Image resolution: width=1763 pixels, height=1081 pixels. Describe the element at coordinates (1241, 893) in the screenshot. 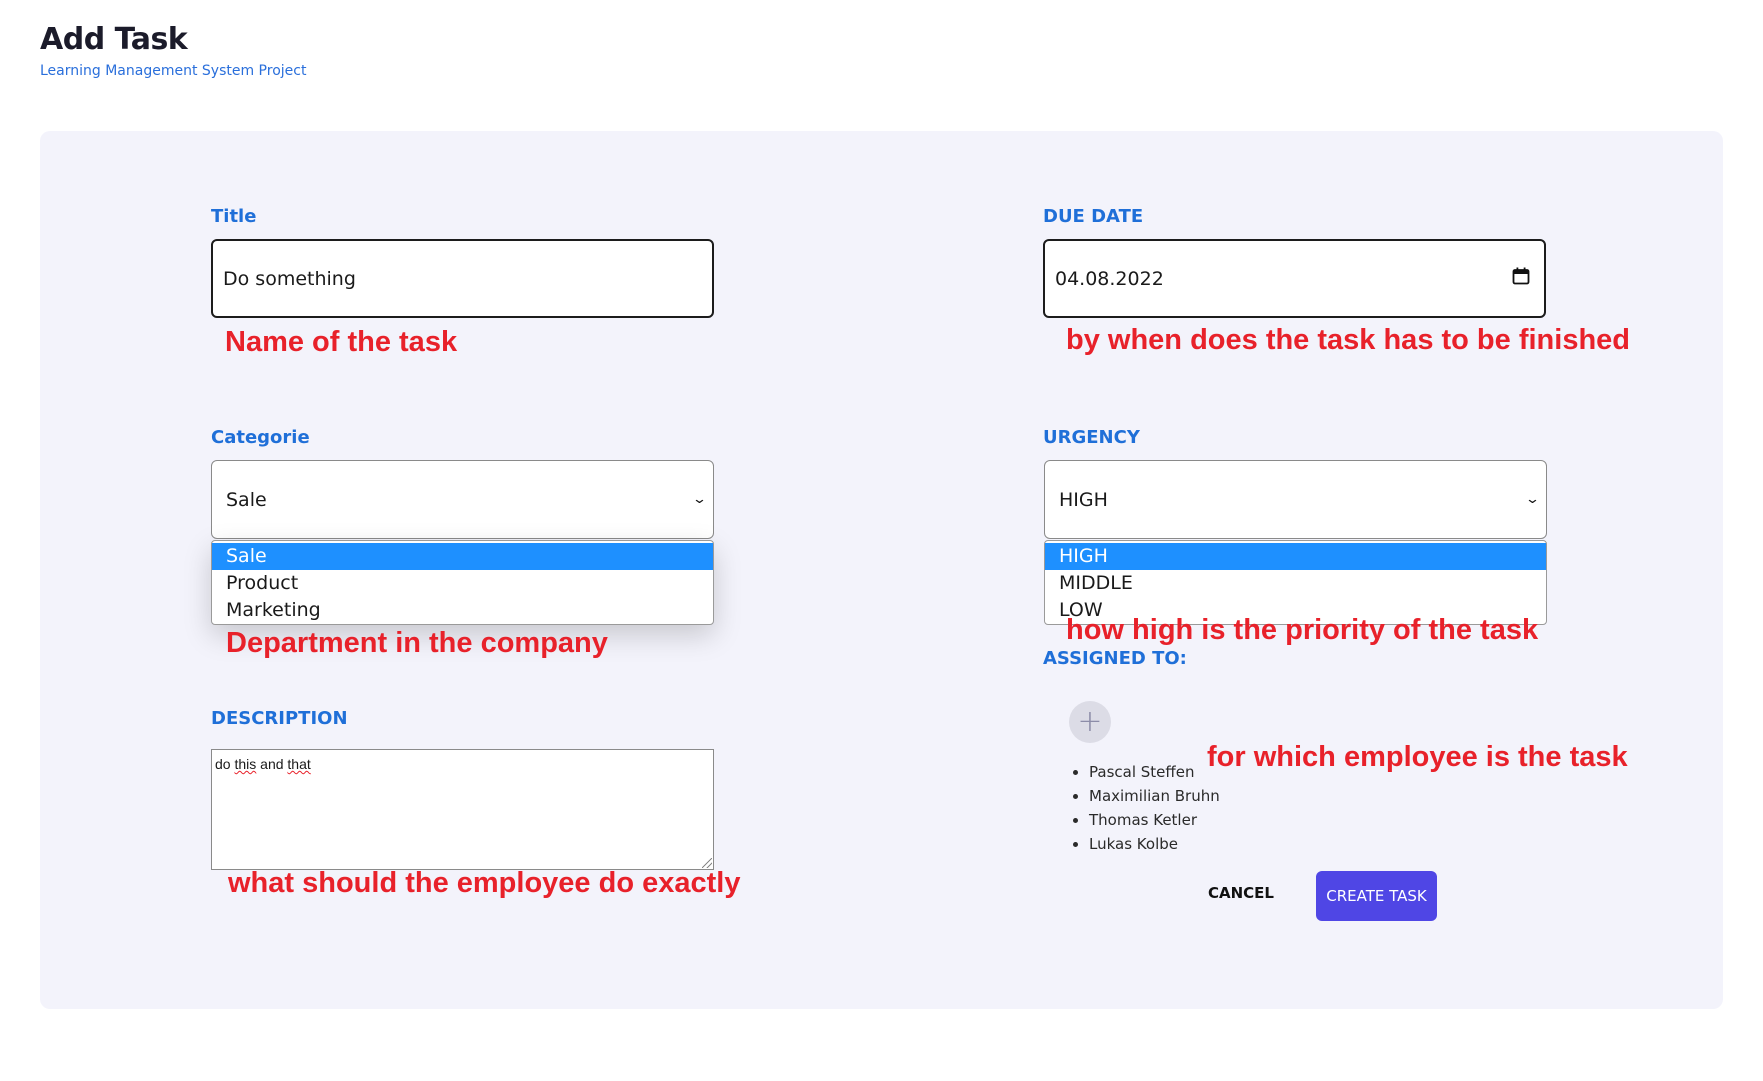

I see `cancel-button: CANCEL` at that location.